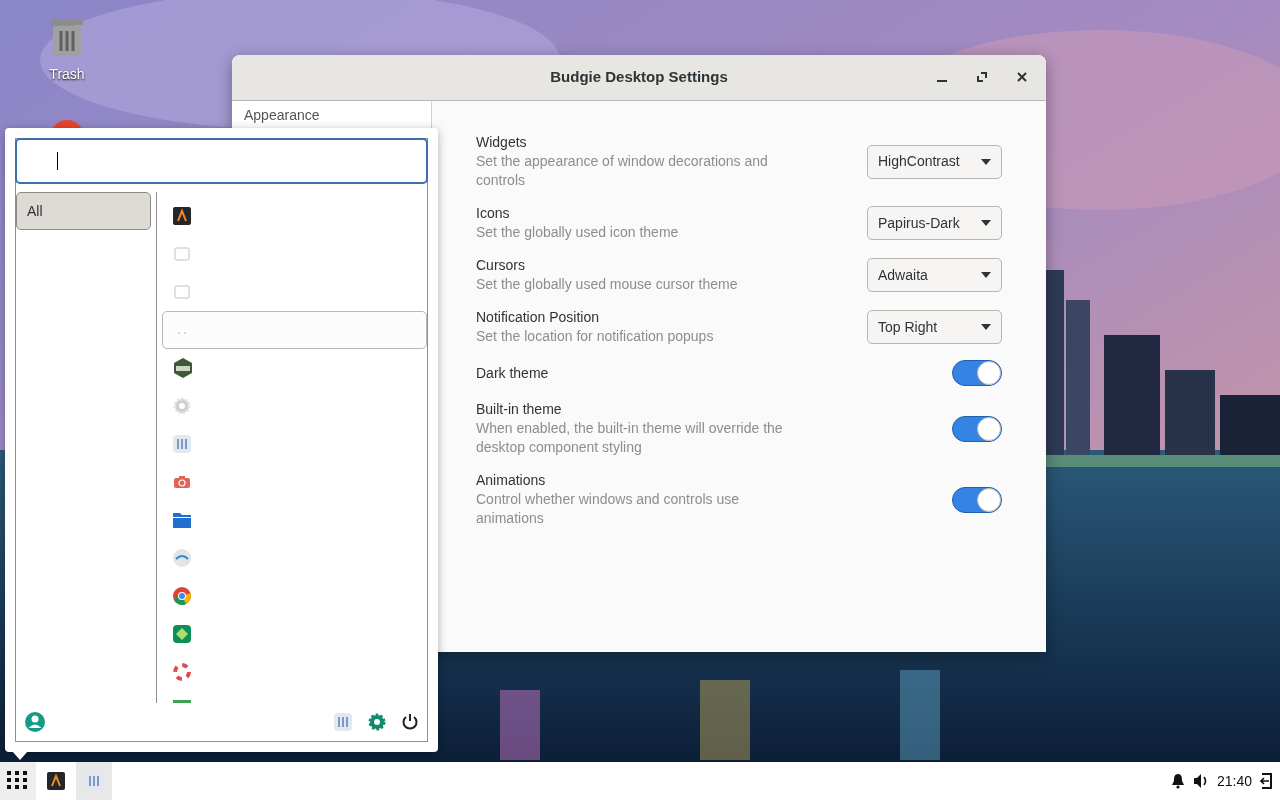 The width and height of the screenshot is (1280, 800). Describe the element at coordinates (67, 74) in the screenshot. I see `desktop-icon-label: Trash` at that location.